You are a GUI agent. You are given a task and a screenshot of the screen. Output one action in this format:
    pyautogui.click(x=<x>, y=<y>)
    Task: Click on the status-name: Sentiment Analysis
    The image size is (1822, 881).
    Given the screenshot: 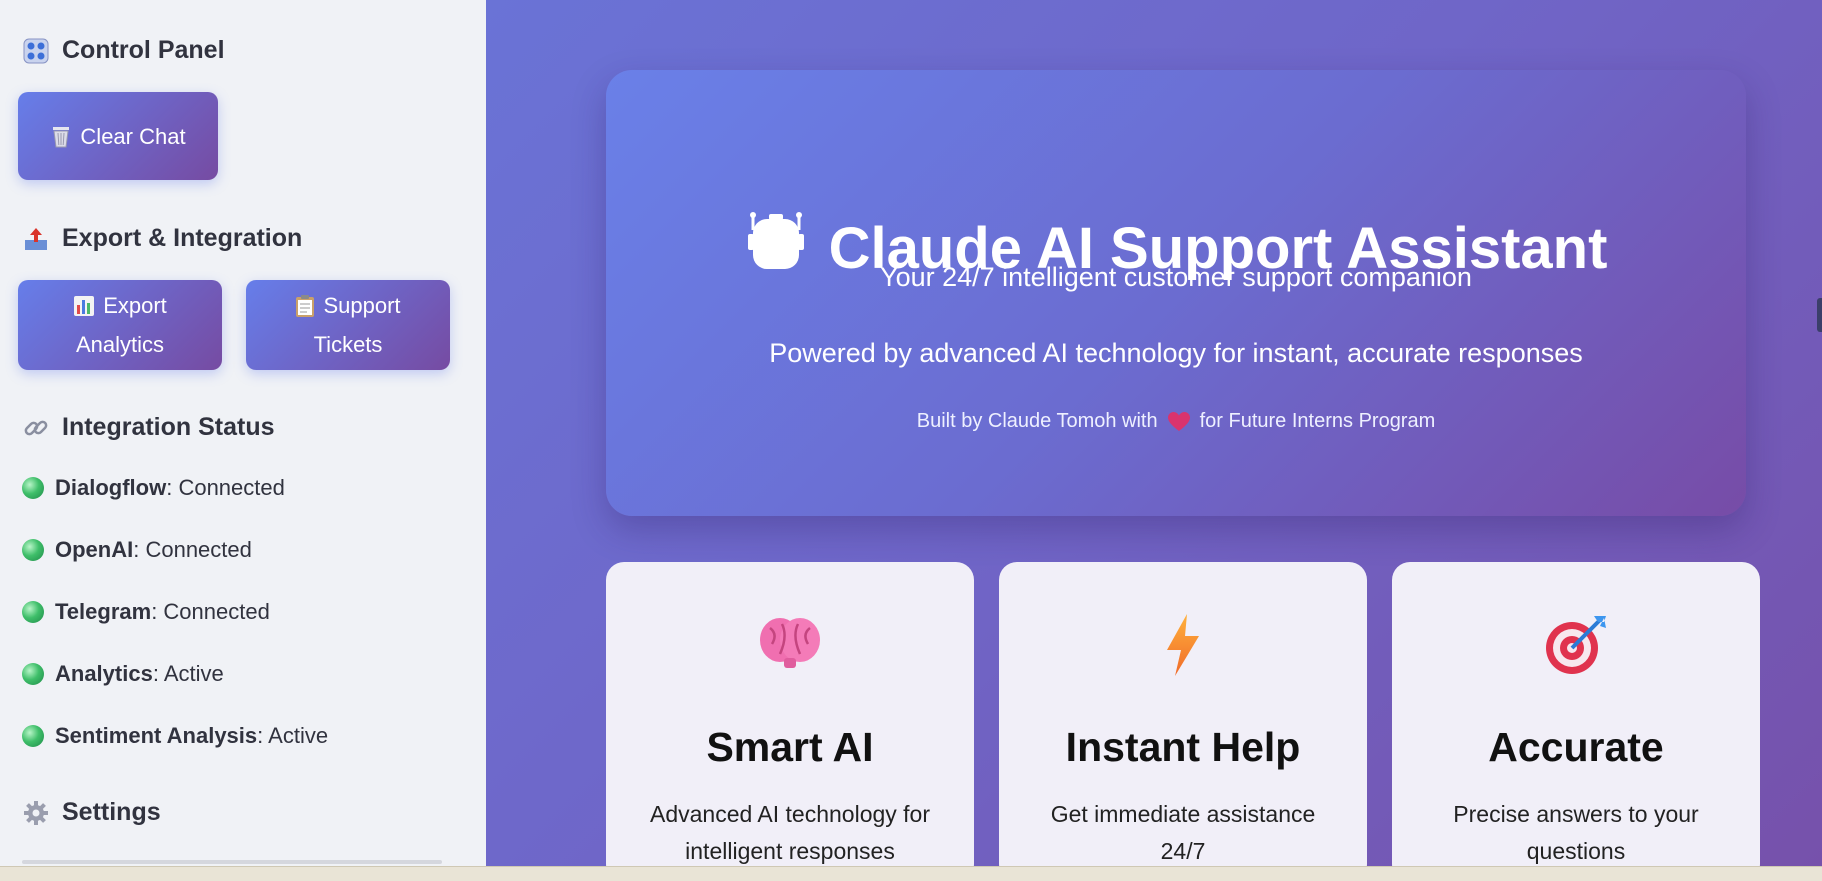 What is the action you would take?
    pyautogui.click(x=156, y=735)
    